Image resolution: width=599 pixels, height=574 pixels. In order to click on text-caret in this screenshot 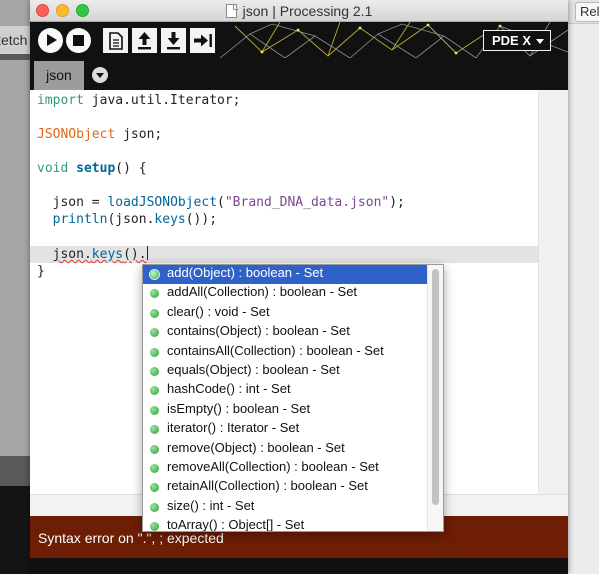, I will do `click(147, 253)`.